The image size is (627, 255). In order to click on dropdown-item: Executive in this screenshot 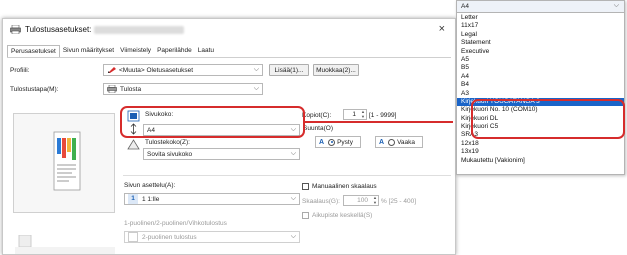, I will do `click(540, 52)`.